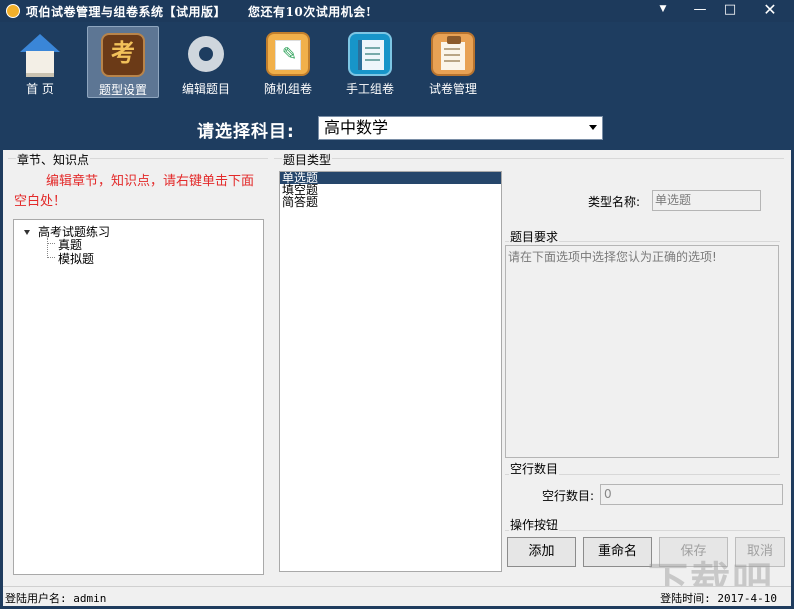  I want to click on main-toolbar: 首 页 考 题型设置 编辑题目 随机组卷 手工组卷 试卷管理, so click(397, 62).